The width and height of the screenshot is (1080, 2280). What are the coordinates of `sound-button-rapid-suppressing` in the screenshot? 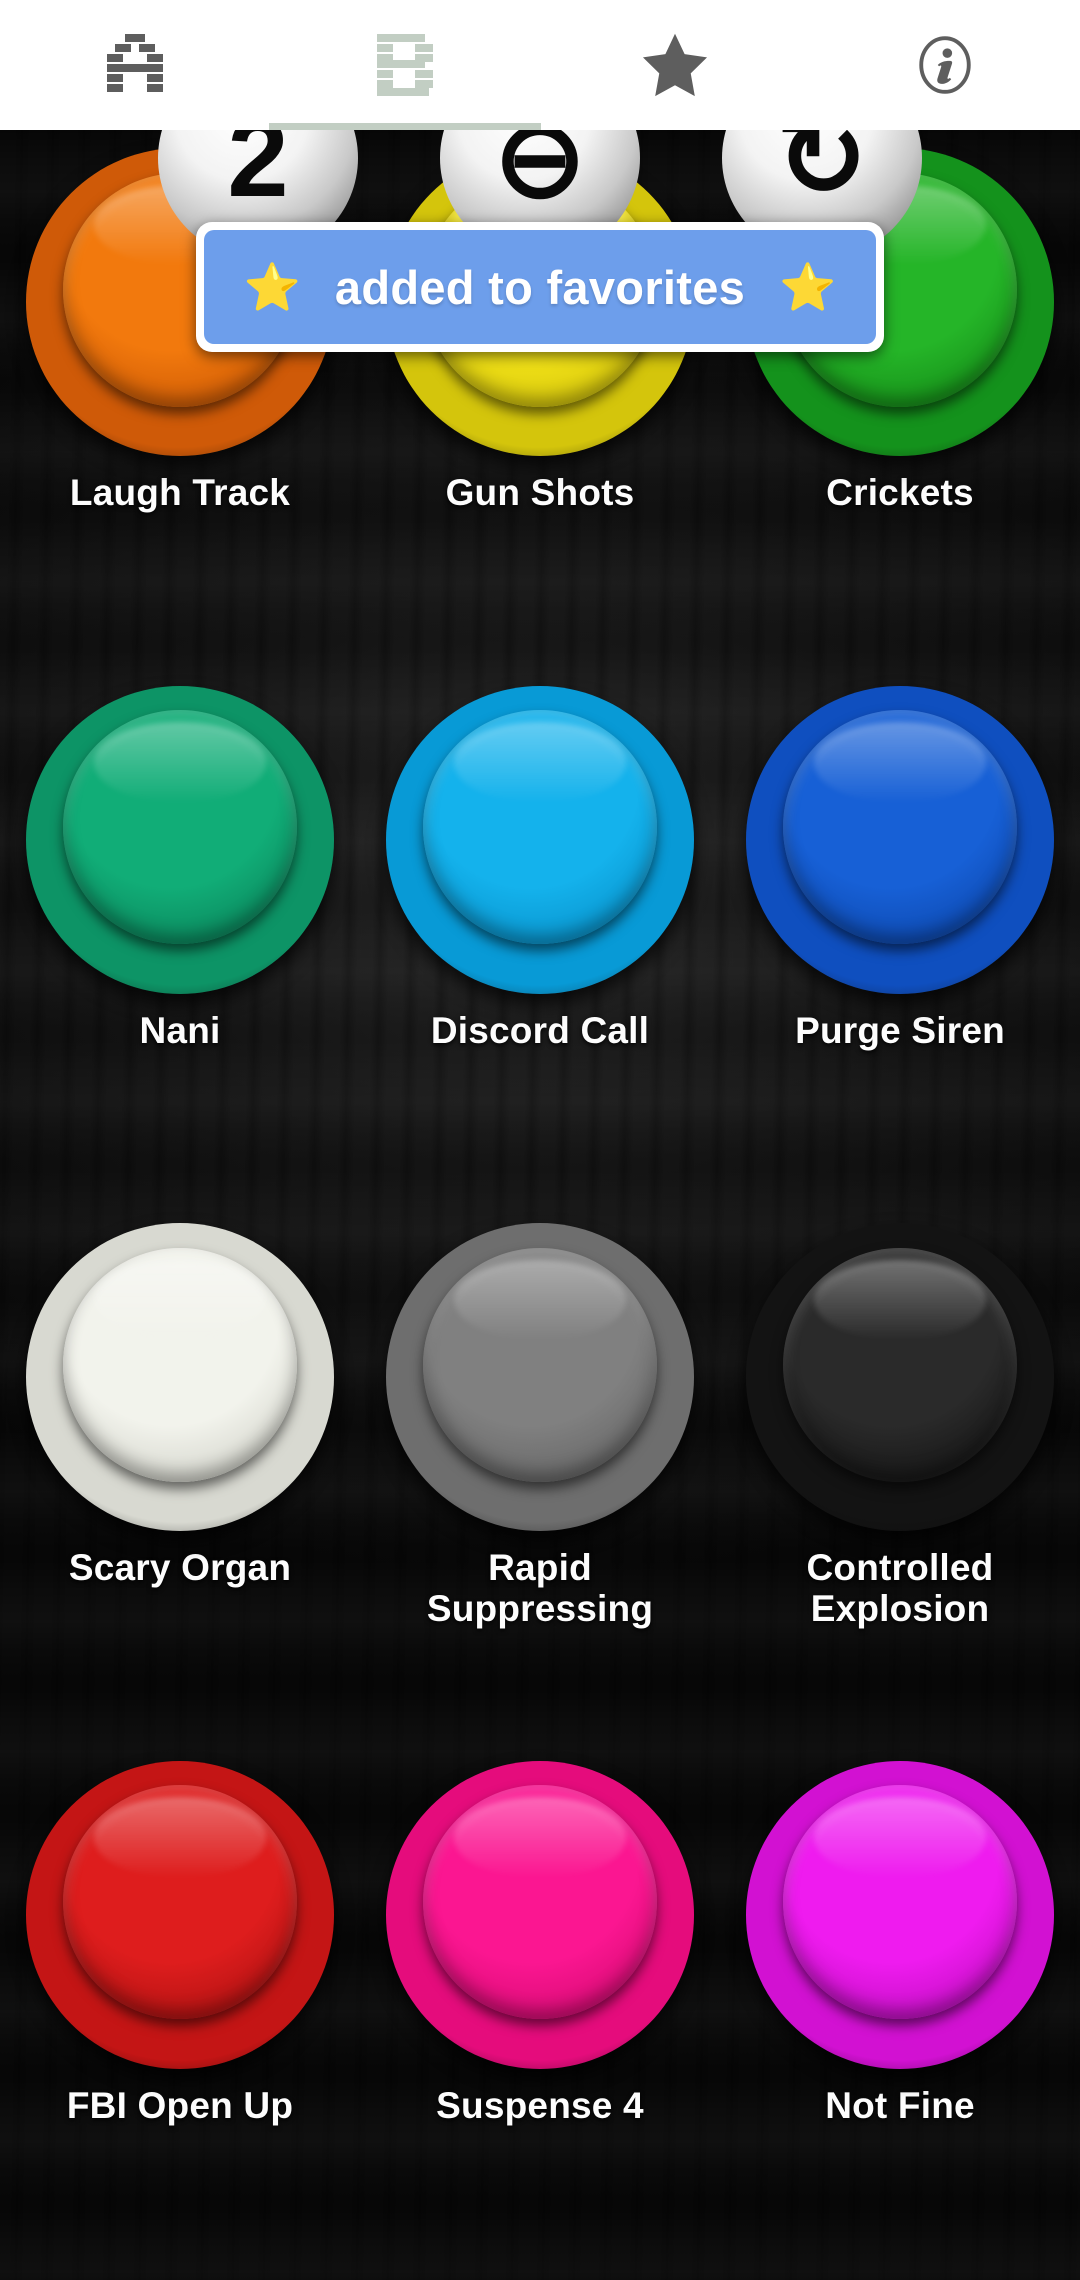 It's located at (540, 1377).